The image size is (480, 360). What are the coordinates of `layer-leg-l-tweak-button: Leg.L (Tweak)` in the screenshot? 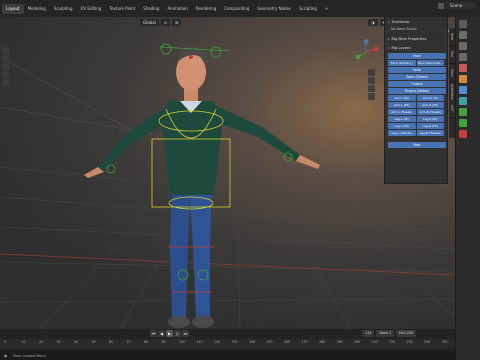 It's located at (402, 133).